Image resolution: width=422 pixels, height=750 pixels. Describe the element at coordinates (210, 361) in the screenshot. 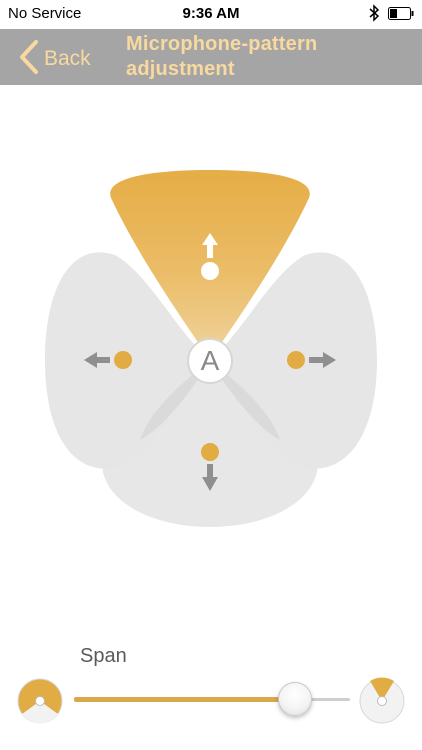

I see `automatic-mode-button: A` at that location.